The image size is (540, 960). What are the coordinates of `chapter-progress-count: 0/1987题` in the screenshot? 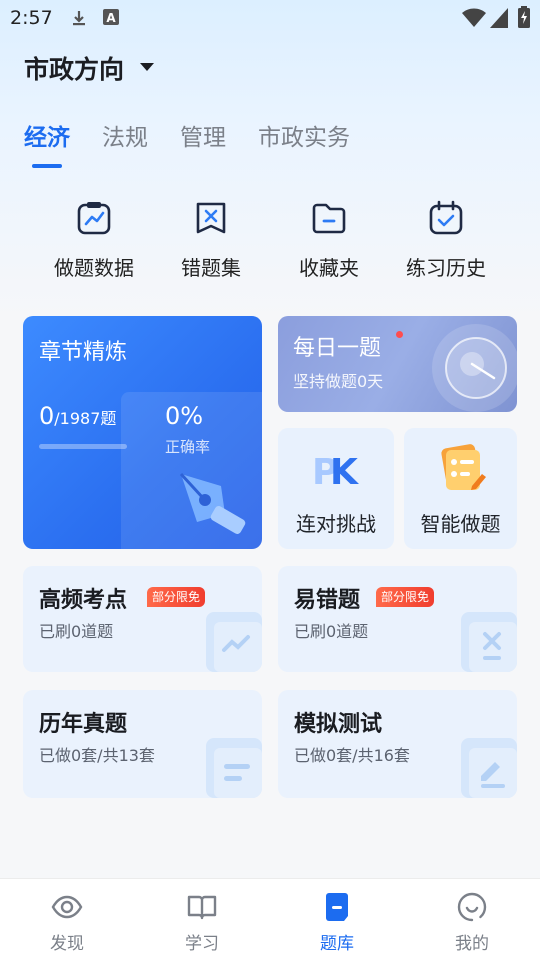 It's located at (77, 416).